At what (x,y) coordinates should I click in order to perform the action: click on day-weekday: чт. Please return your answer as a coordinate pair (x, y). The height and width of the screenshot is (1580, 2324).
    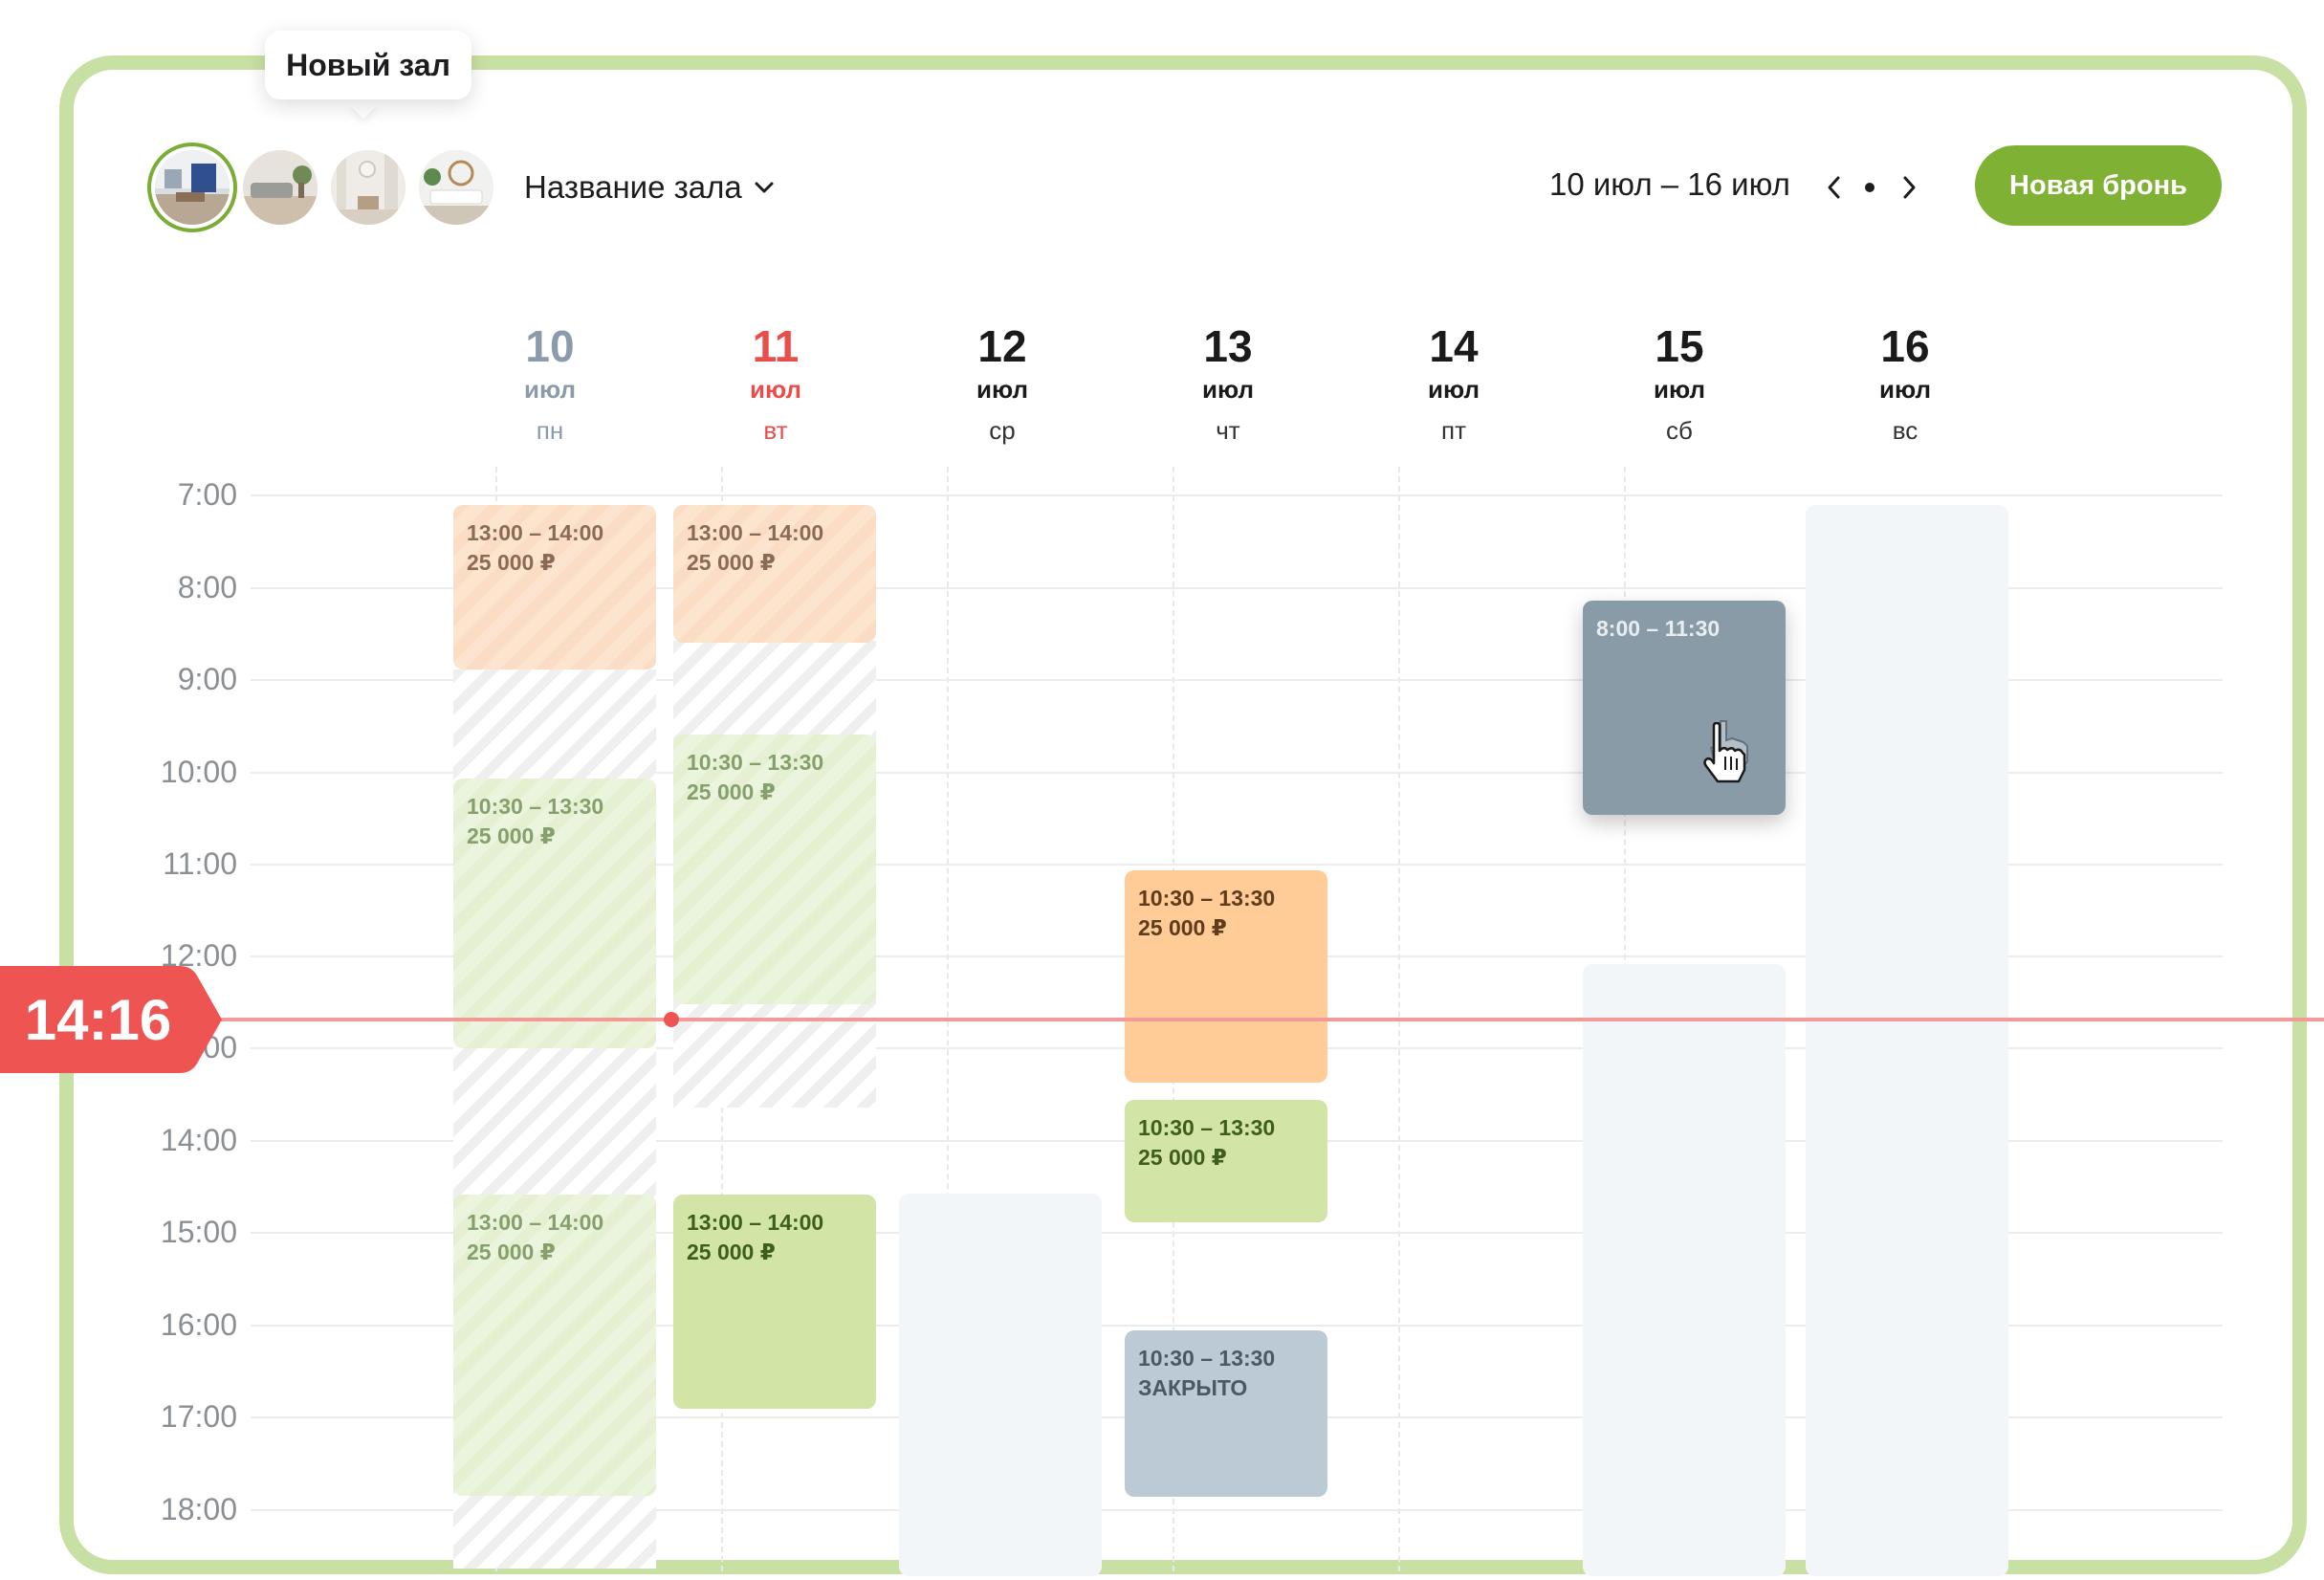
    Looking at the image, I should click on (1228, 430).